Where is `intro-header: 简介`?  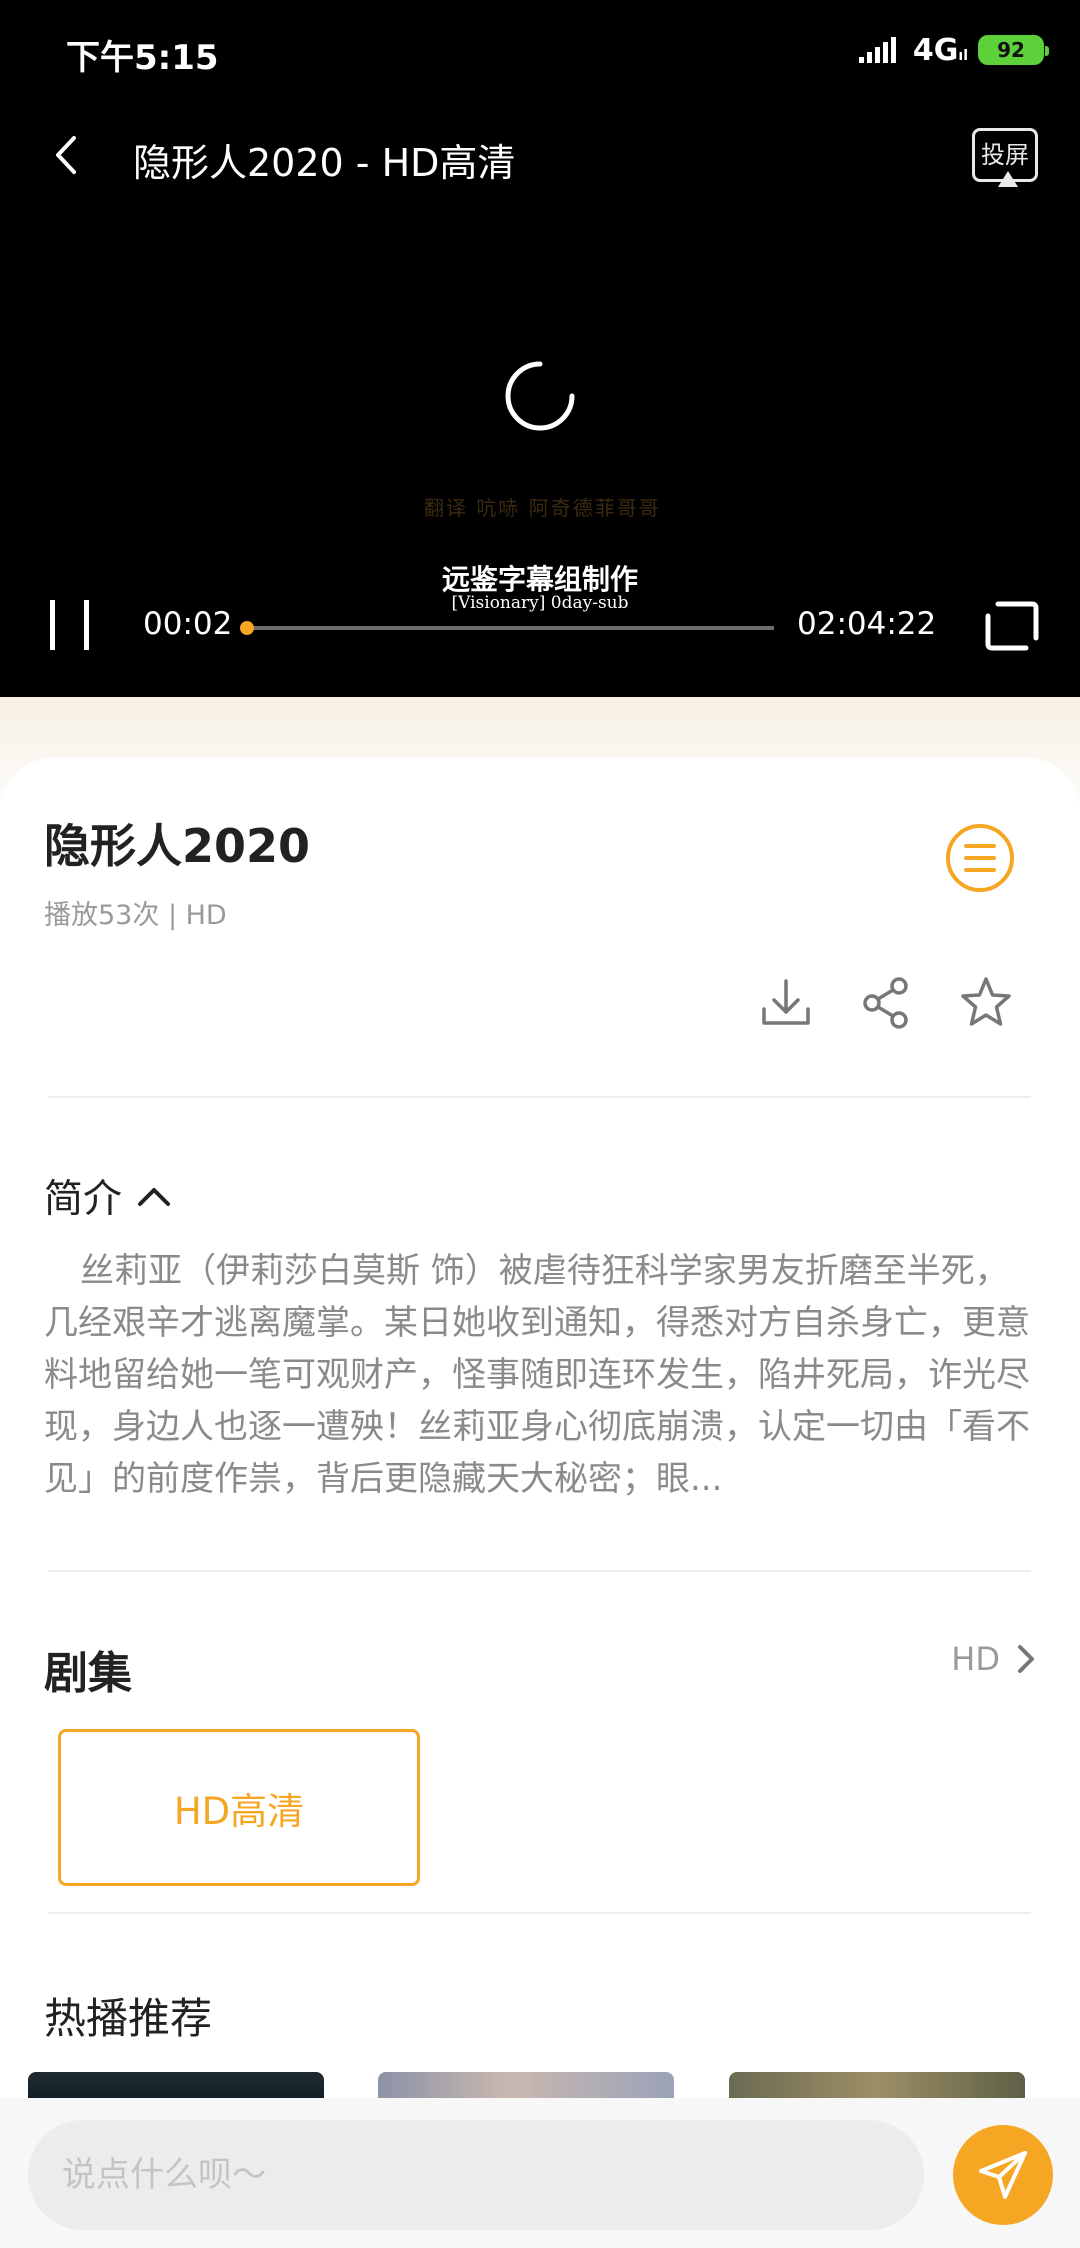
intro-header: 简介 is located at coordinates (108, 1196).